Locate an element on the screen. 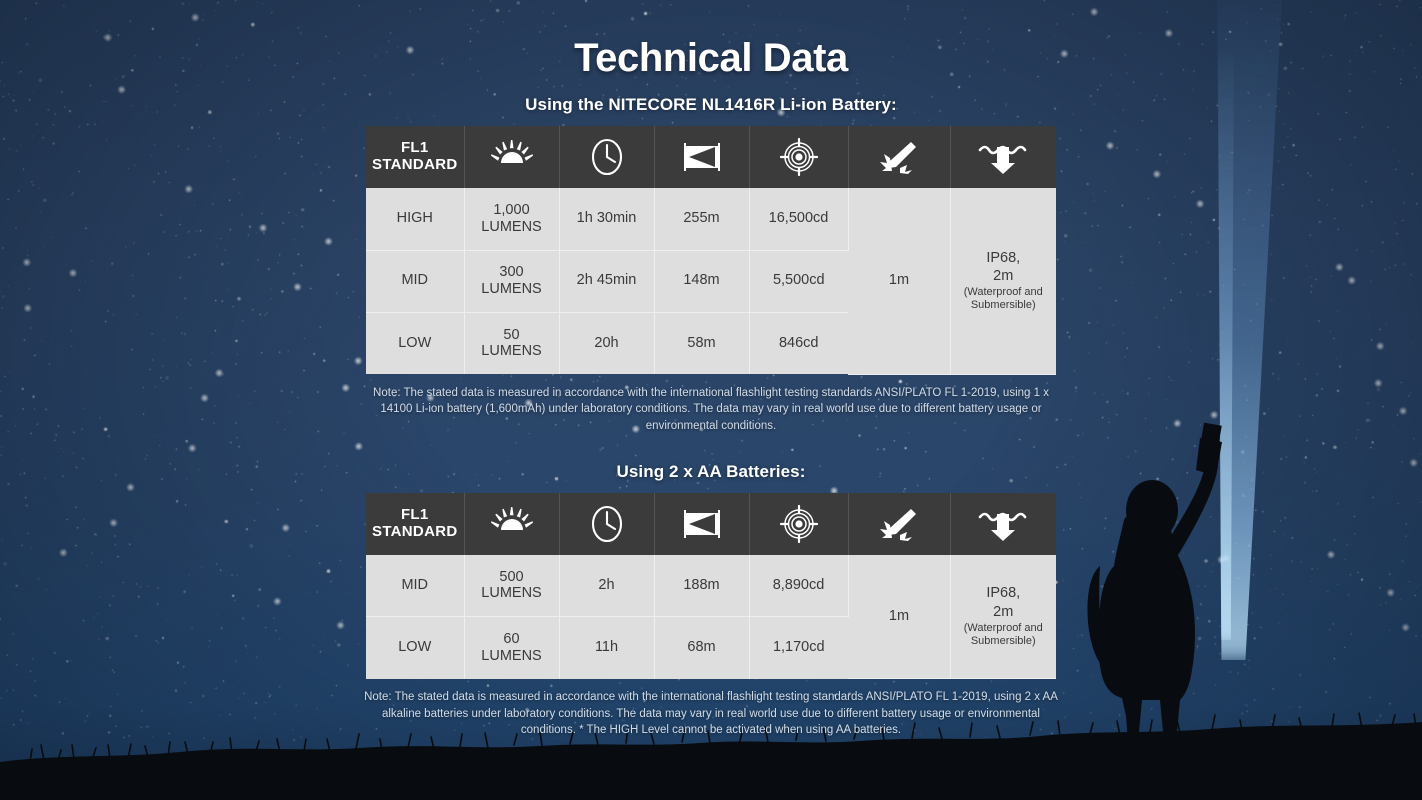 This screenshot has height=800, width=1422. lumens-value: 300 is located at coordinates (511, 272).